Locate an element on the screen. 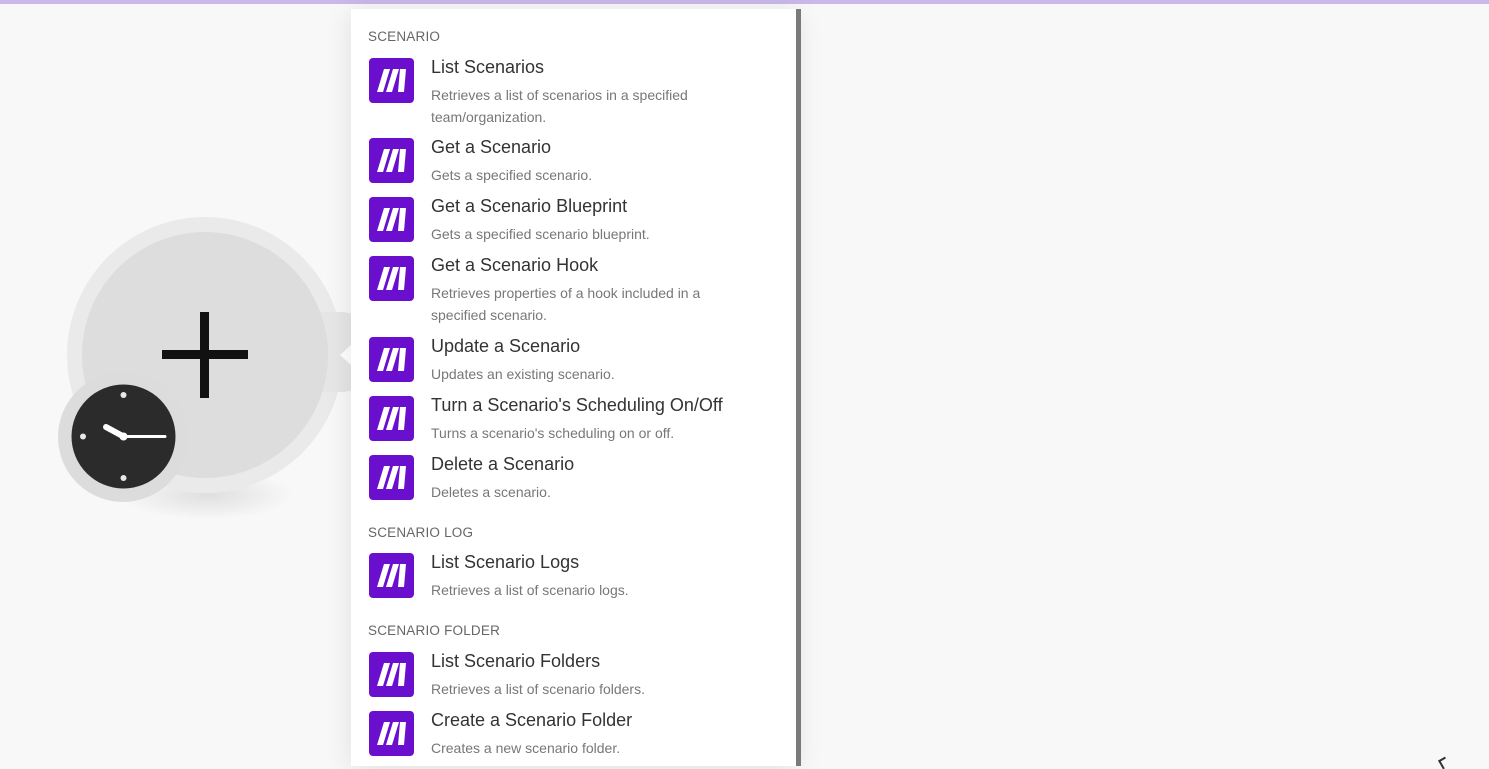 The width and height of the screenshot is (1489, 769). item-title: List Scenario Folders is located at coordinates (516, 661).